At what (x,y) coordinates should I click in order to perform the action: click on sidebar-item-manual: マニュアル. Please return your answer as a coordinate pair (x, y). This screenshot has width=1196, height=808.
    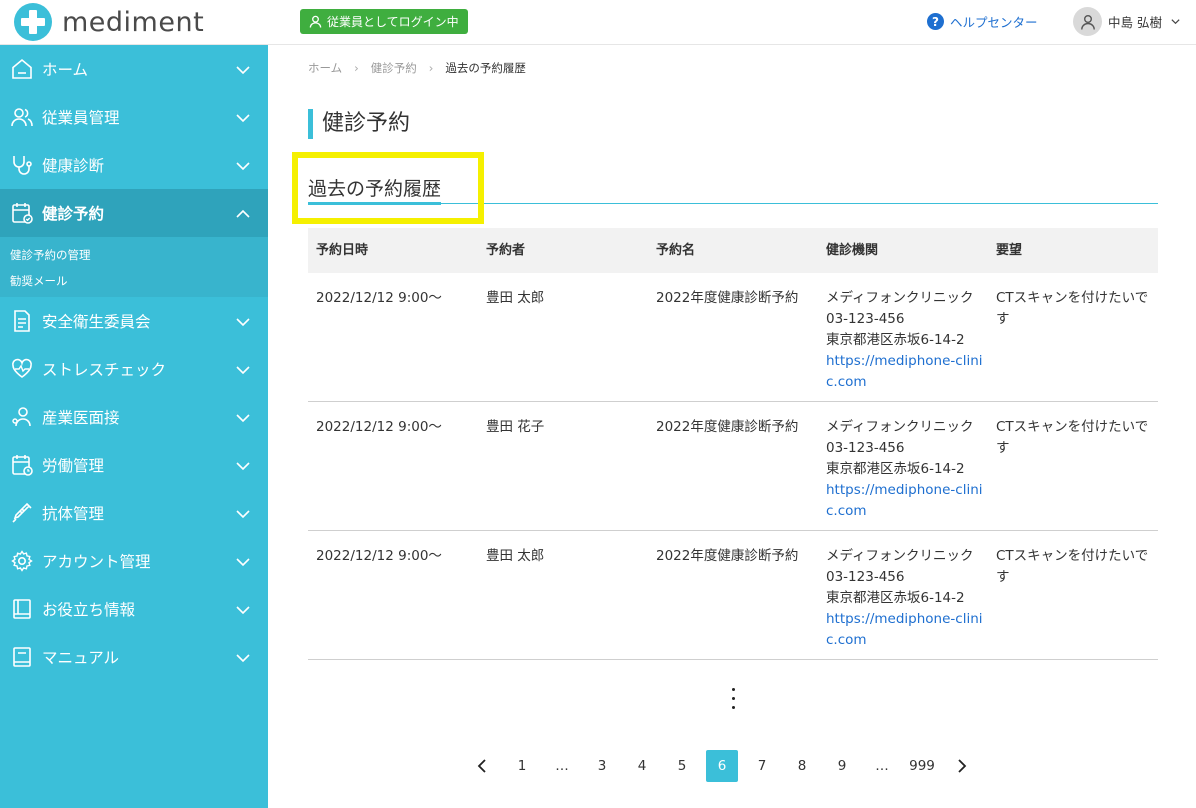
    Looking at the image, I should click on (134, 657).